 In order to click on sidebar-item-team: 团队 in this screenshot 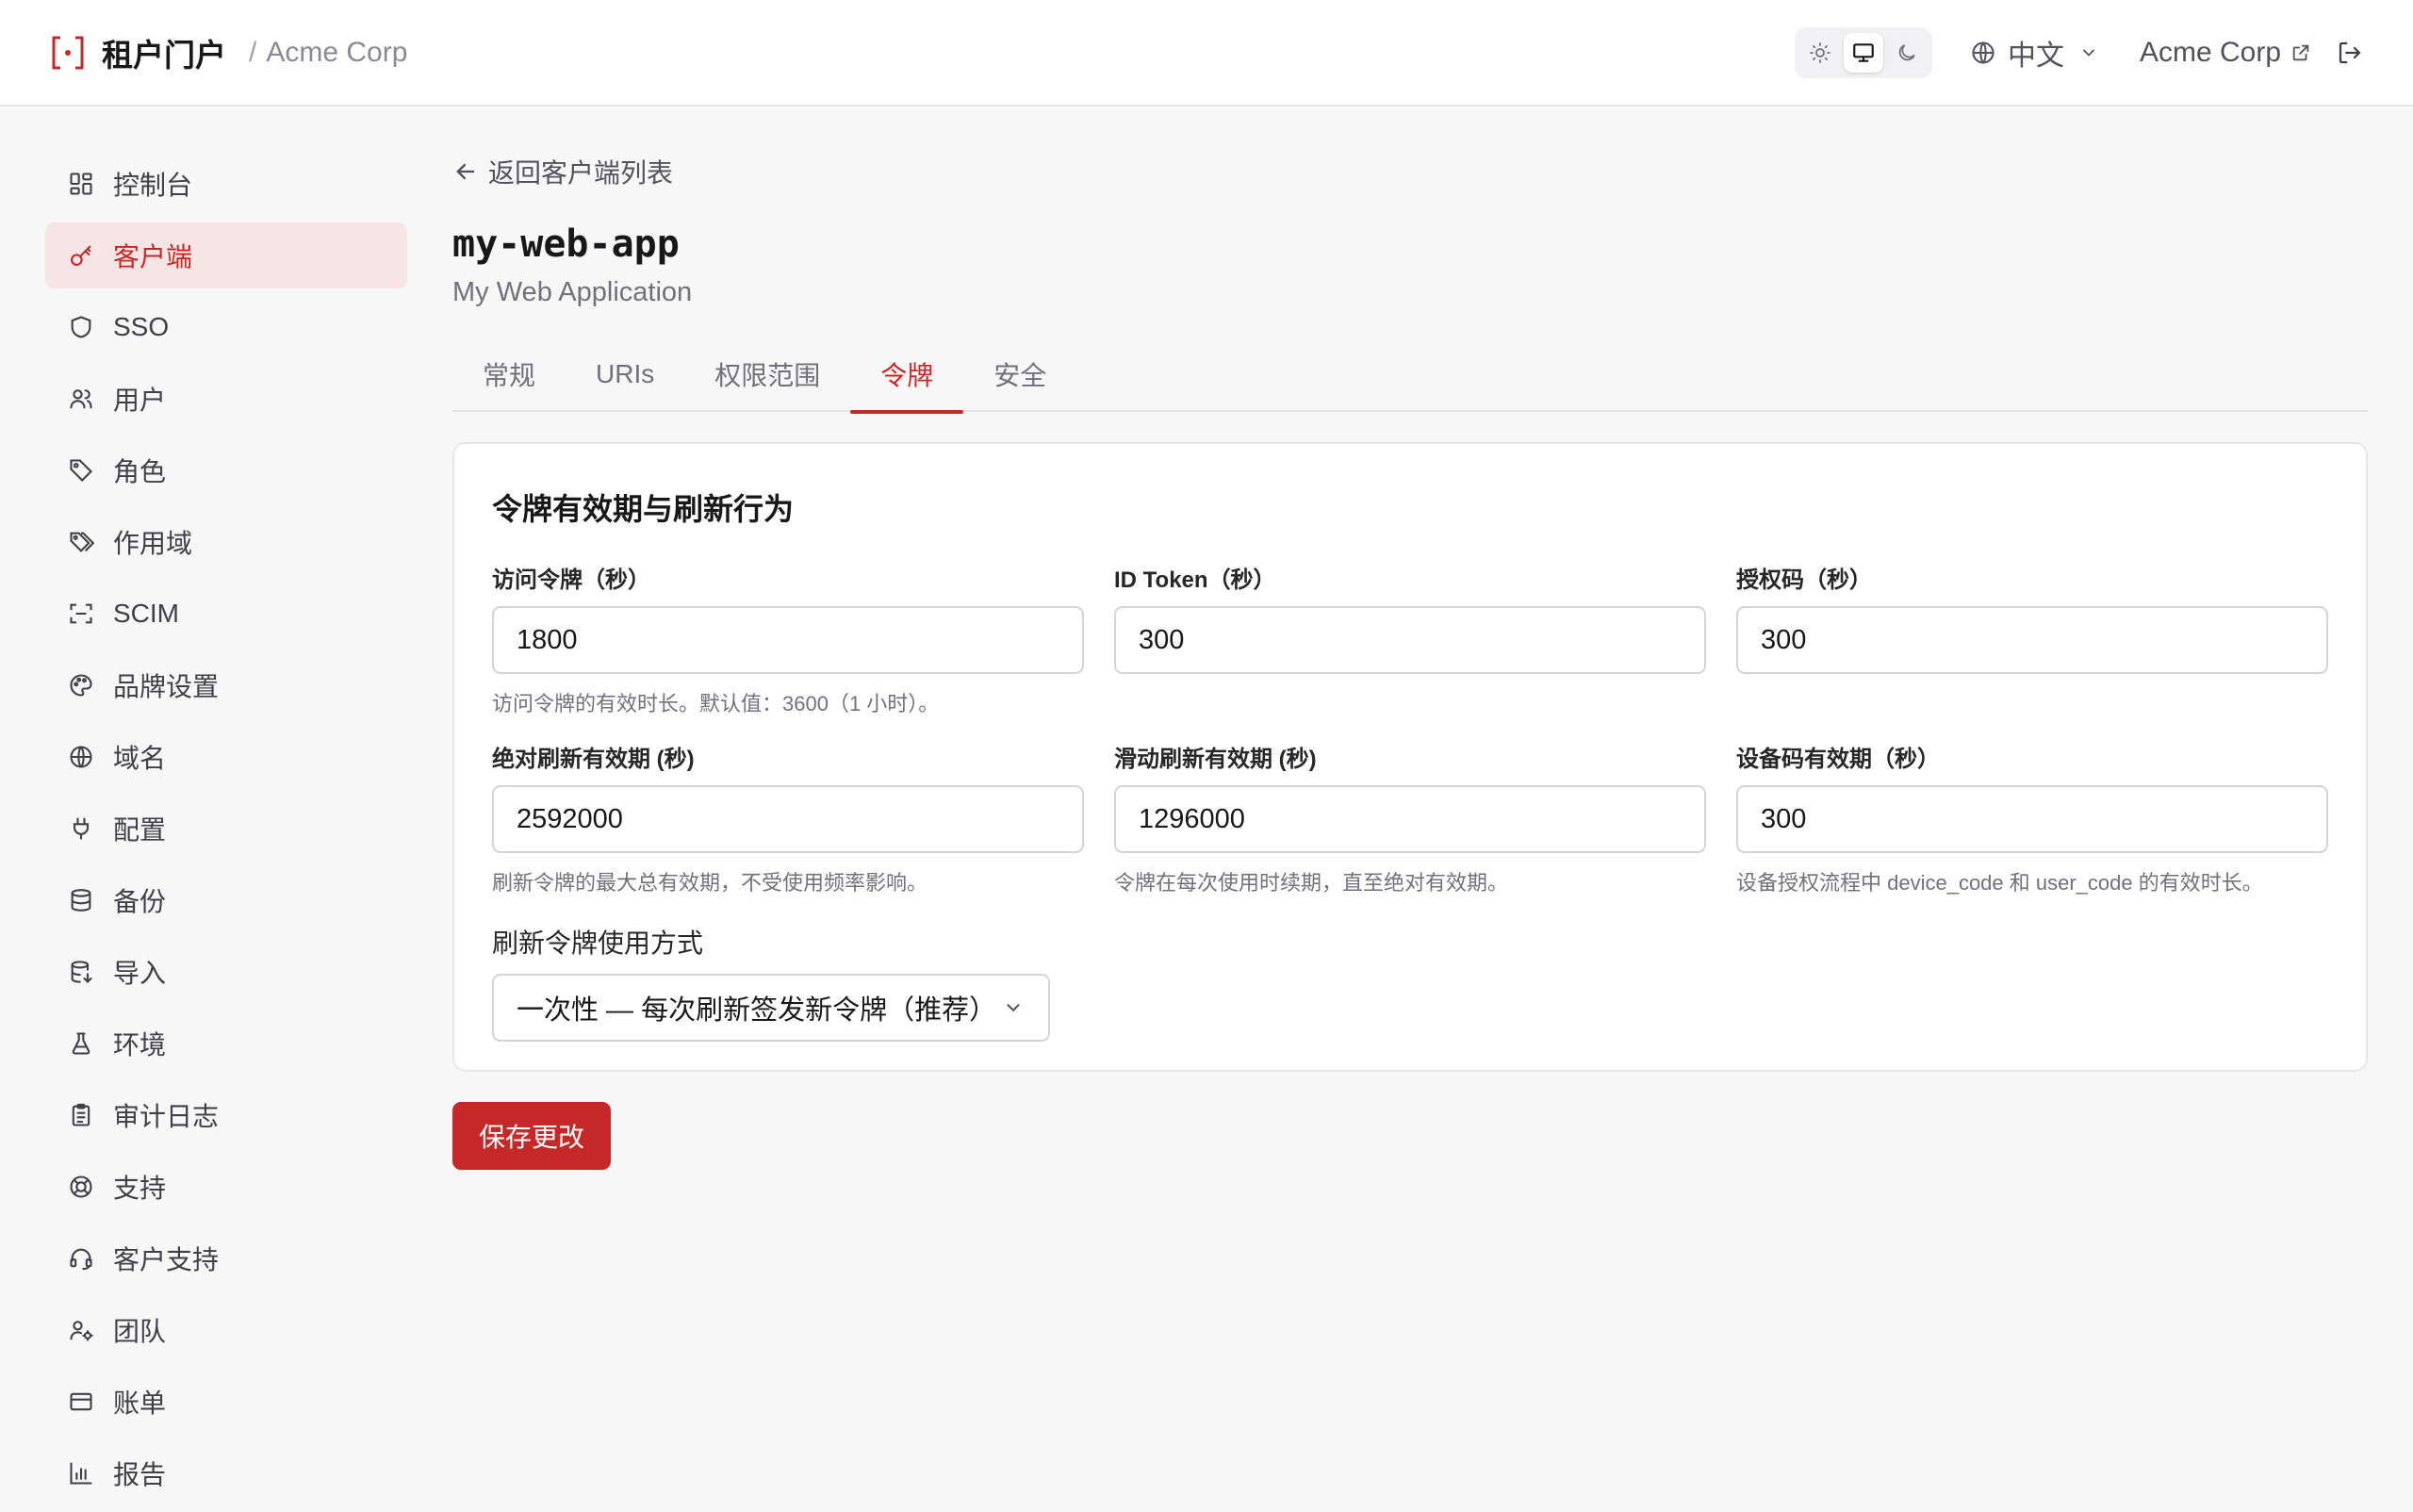, I will do `click(226, 1330)`.